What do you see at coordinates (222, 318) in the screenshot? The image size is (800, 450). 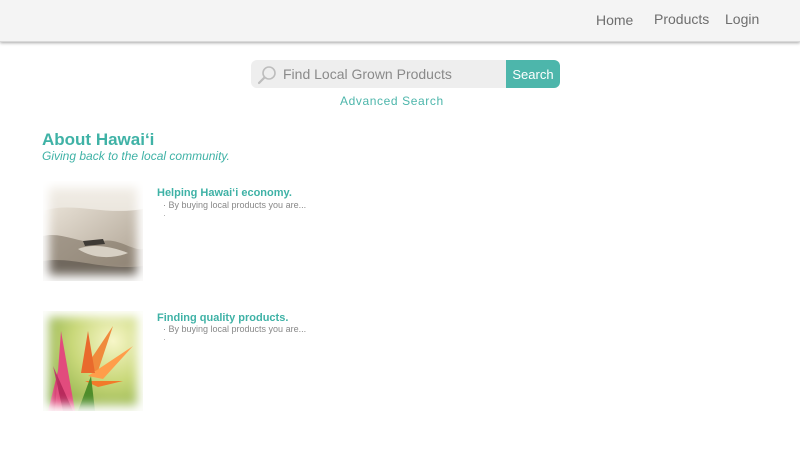 I see `item-title: Finding quality products.` at bounding box center [222, 318].